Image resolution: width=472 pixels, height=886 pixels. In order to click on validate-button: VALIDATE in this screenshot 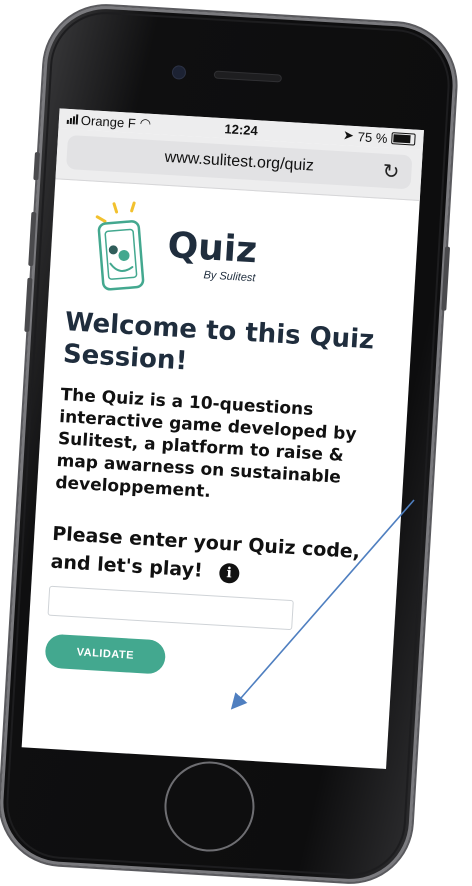, I will do `click(105, 654)`.